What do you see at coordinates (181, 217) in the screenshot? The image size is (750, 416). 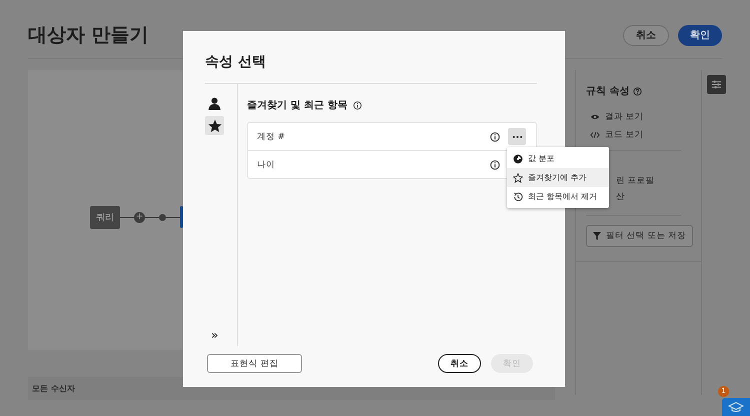 I see `step-node` at bounding box center [181, 217].